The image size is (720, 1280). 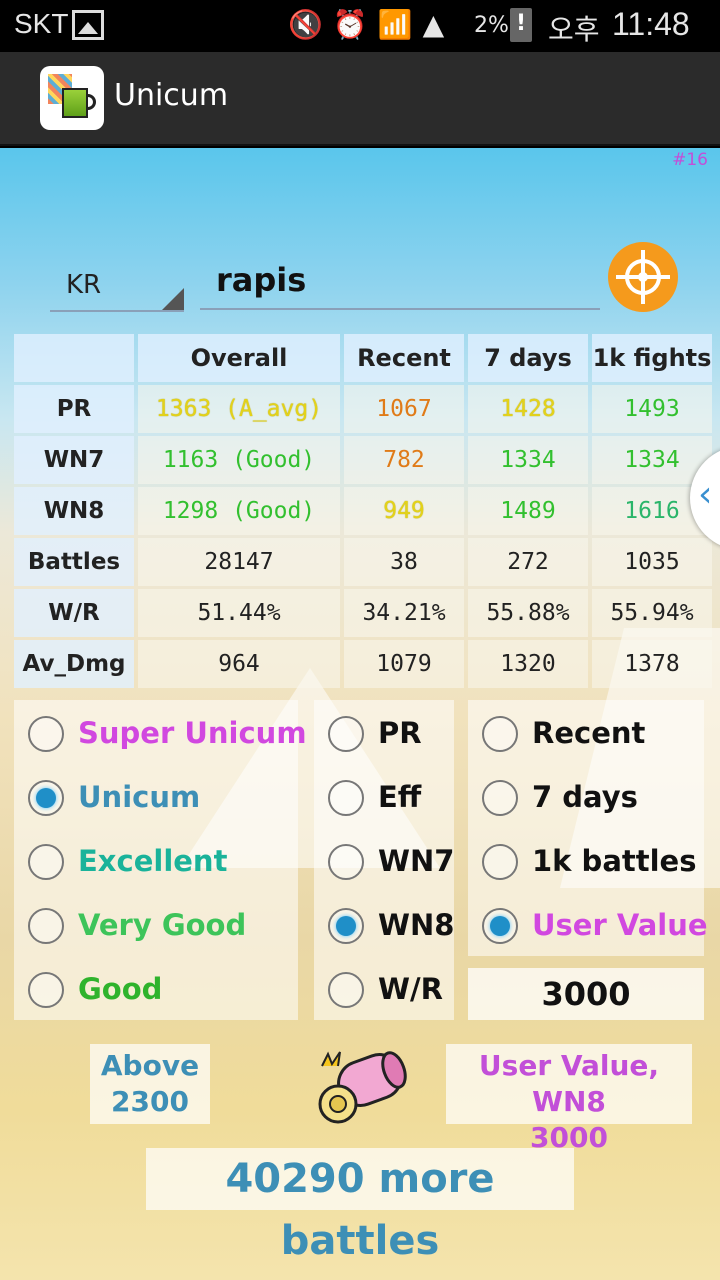 I want to click on period-option: 1k battles, so click(x=586, y=862).